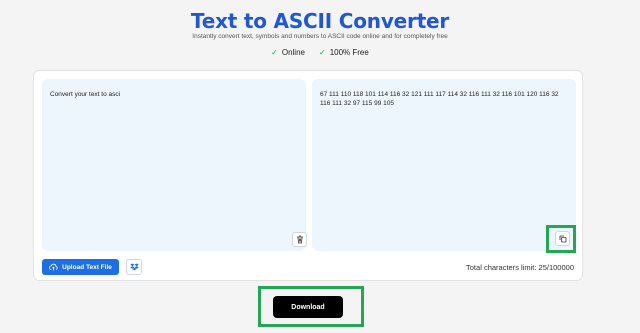  I want to click on trash-icon, so click(299, 239).